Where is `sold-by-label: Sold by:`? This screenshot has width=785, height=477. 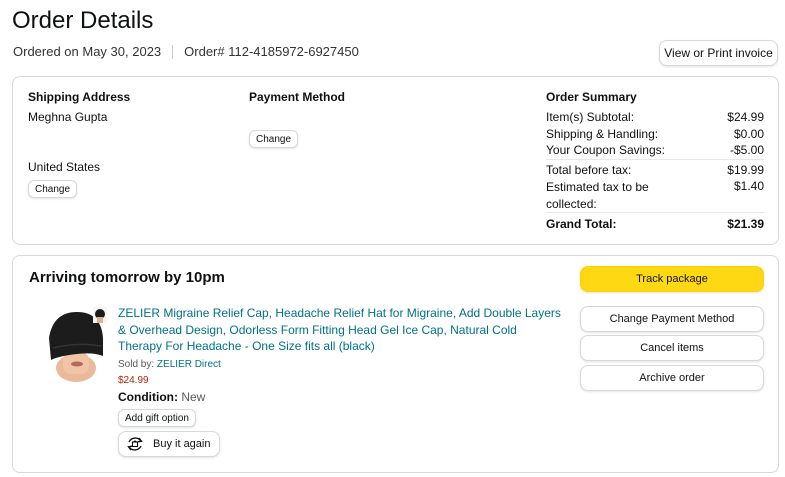 sold-by-label: Sold by: is located at coordinates (136, 364).